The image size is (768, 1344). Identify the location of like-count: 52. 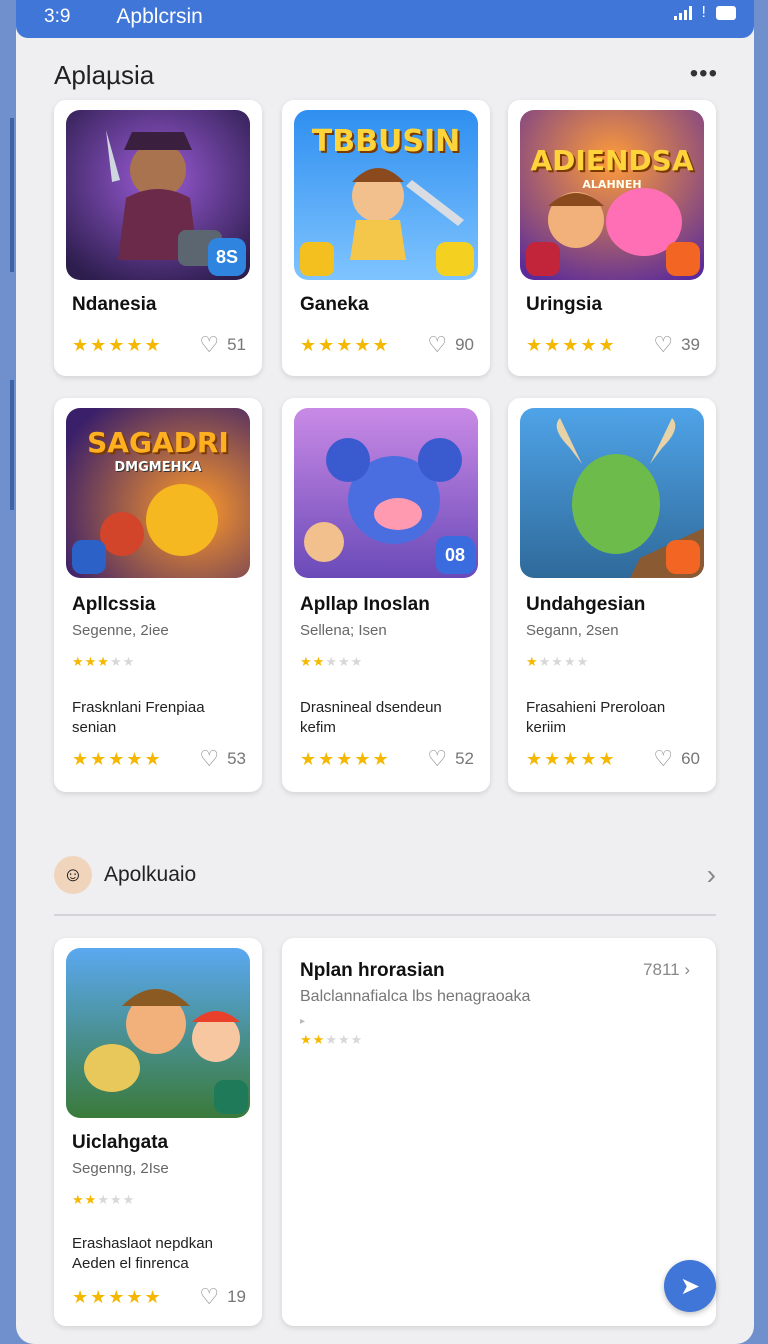
(464, 758).